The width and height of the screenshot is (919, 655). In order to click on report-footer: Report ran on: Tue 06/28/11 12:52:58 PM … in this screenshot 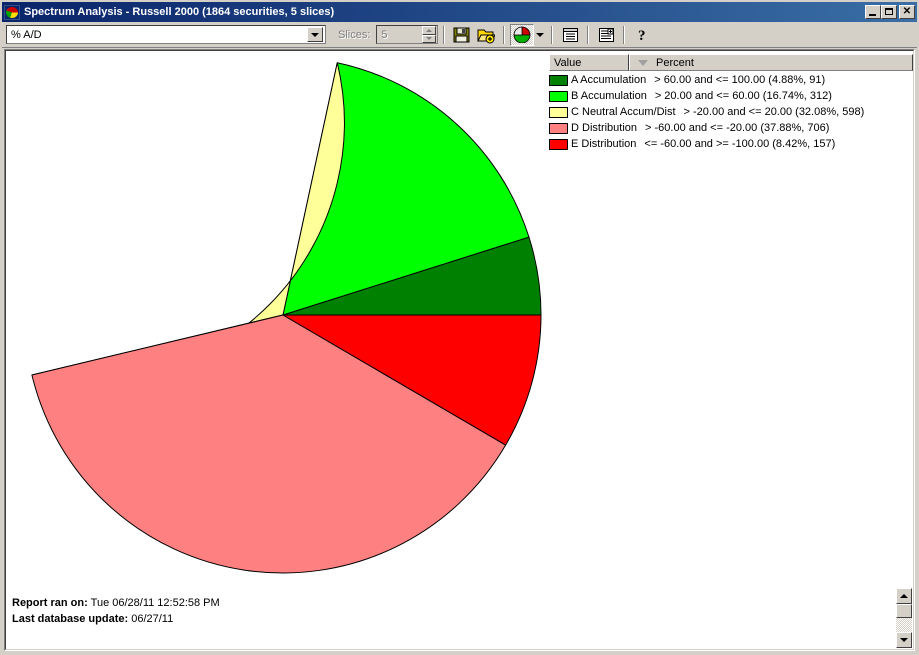, I will do `click(116, 611)`.